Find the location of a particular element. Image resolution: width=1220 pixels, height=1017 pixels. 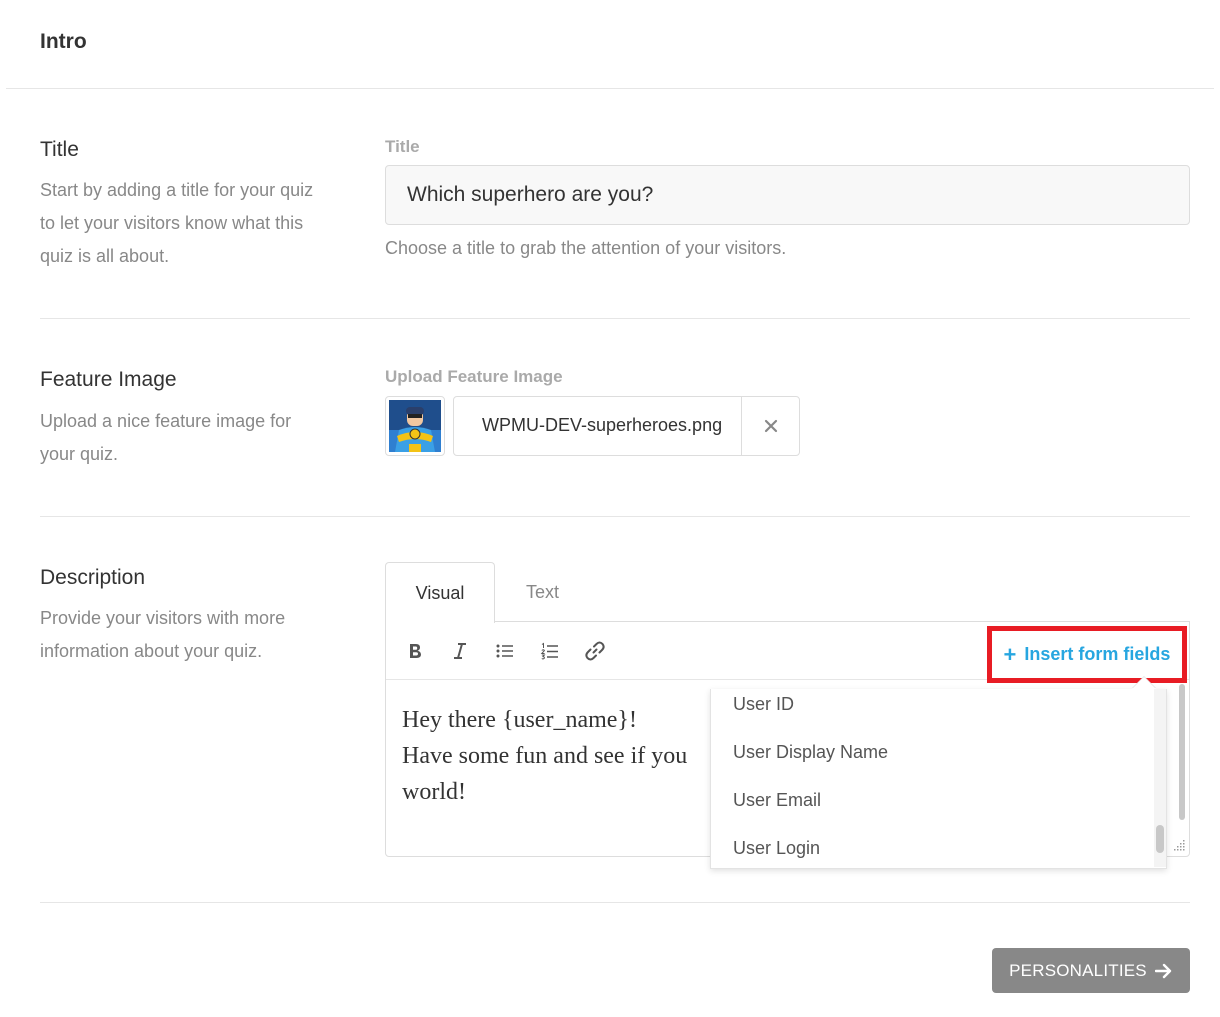

link-icon is located at coordinates (595, 651).